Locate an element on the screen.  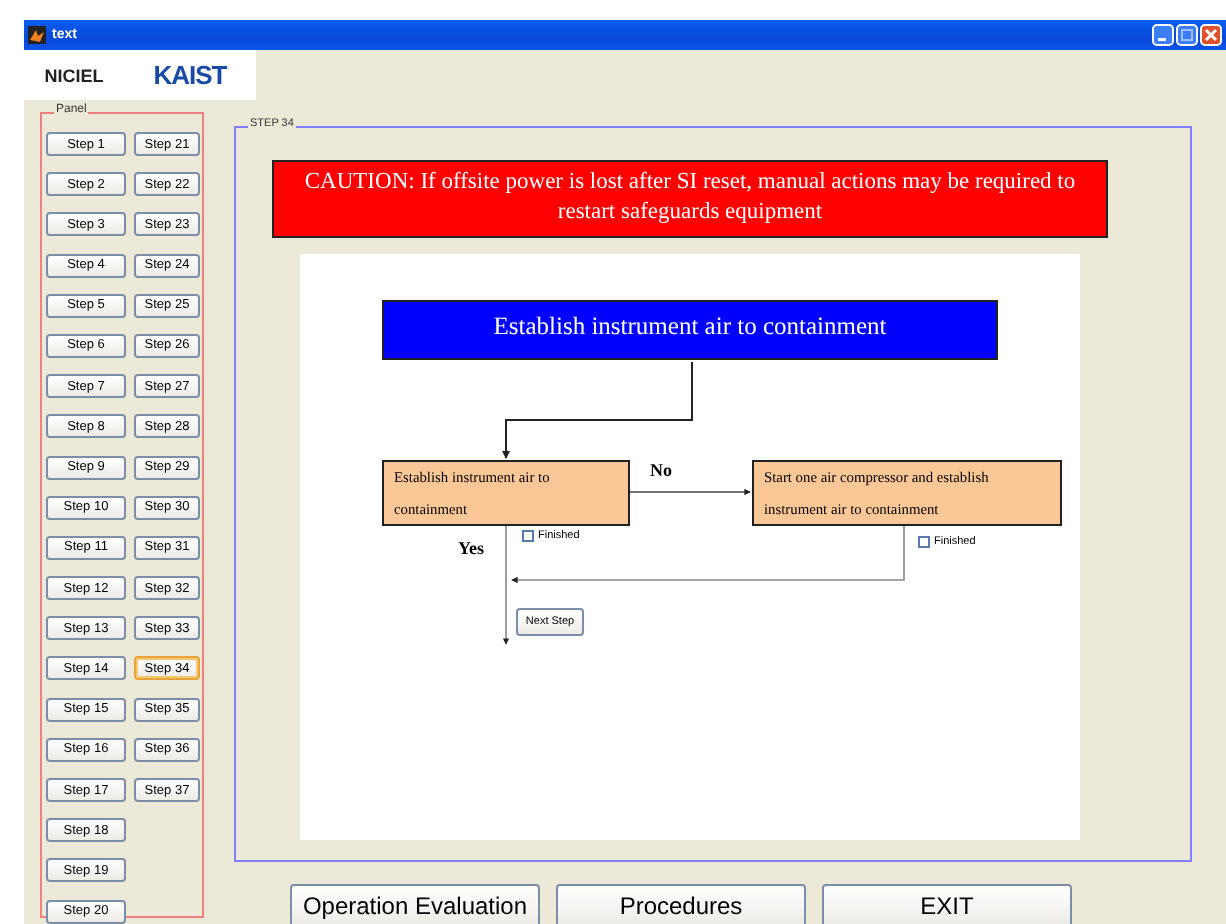
niciel-logo: NICIEL is located at coordinates (74, 75).